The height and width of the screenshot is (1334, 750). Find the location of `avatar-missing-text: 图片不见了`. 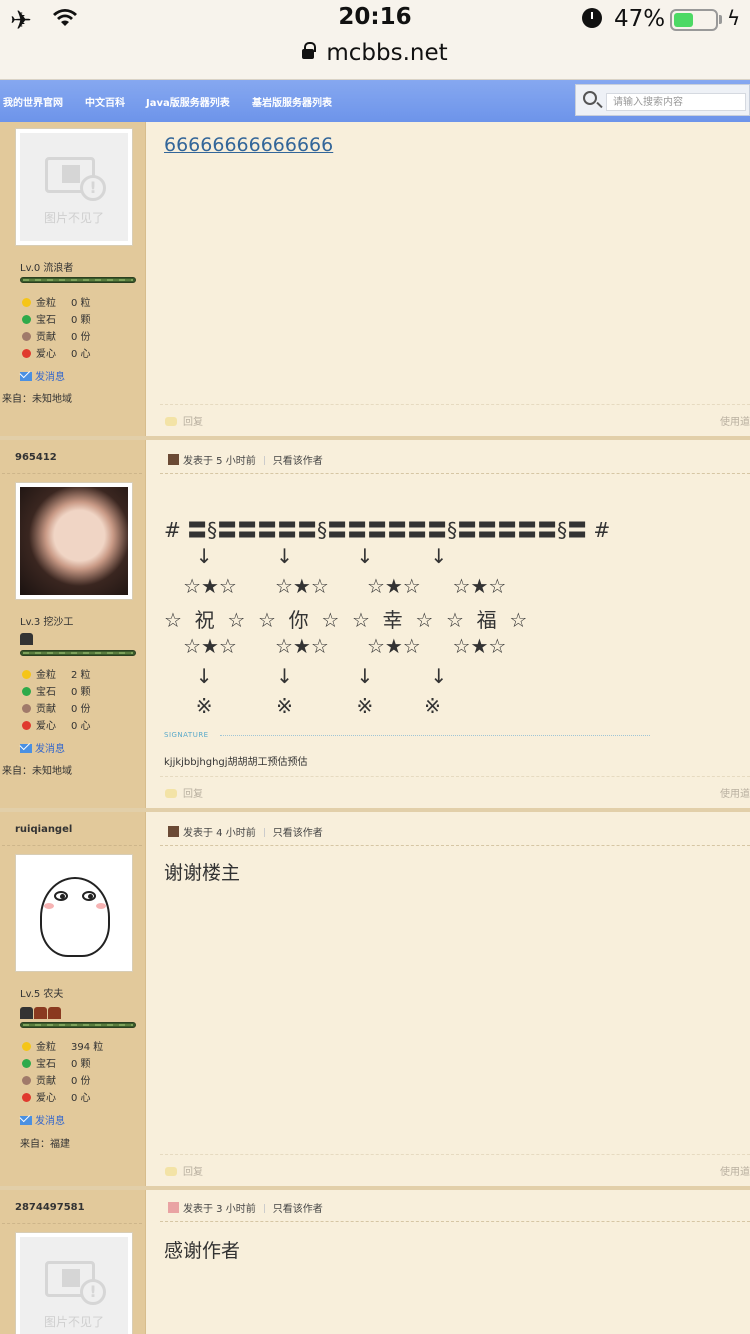

avatar-missing-text: 图片不见了 is located at coordinates (73, 218).